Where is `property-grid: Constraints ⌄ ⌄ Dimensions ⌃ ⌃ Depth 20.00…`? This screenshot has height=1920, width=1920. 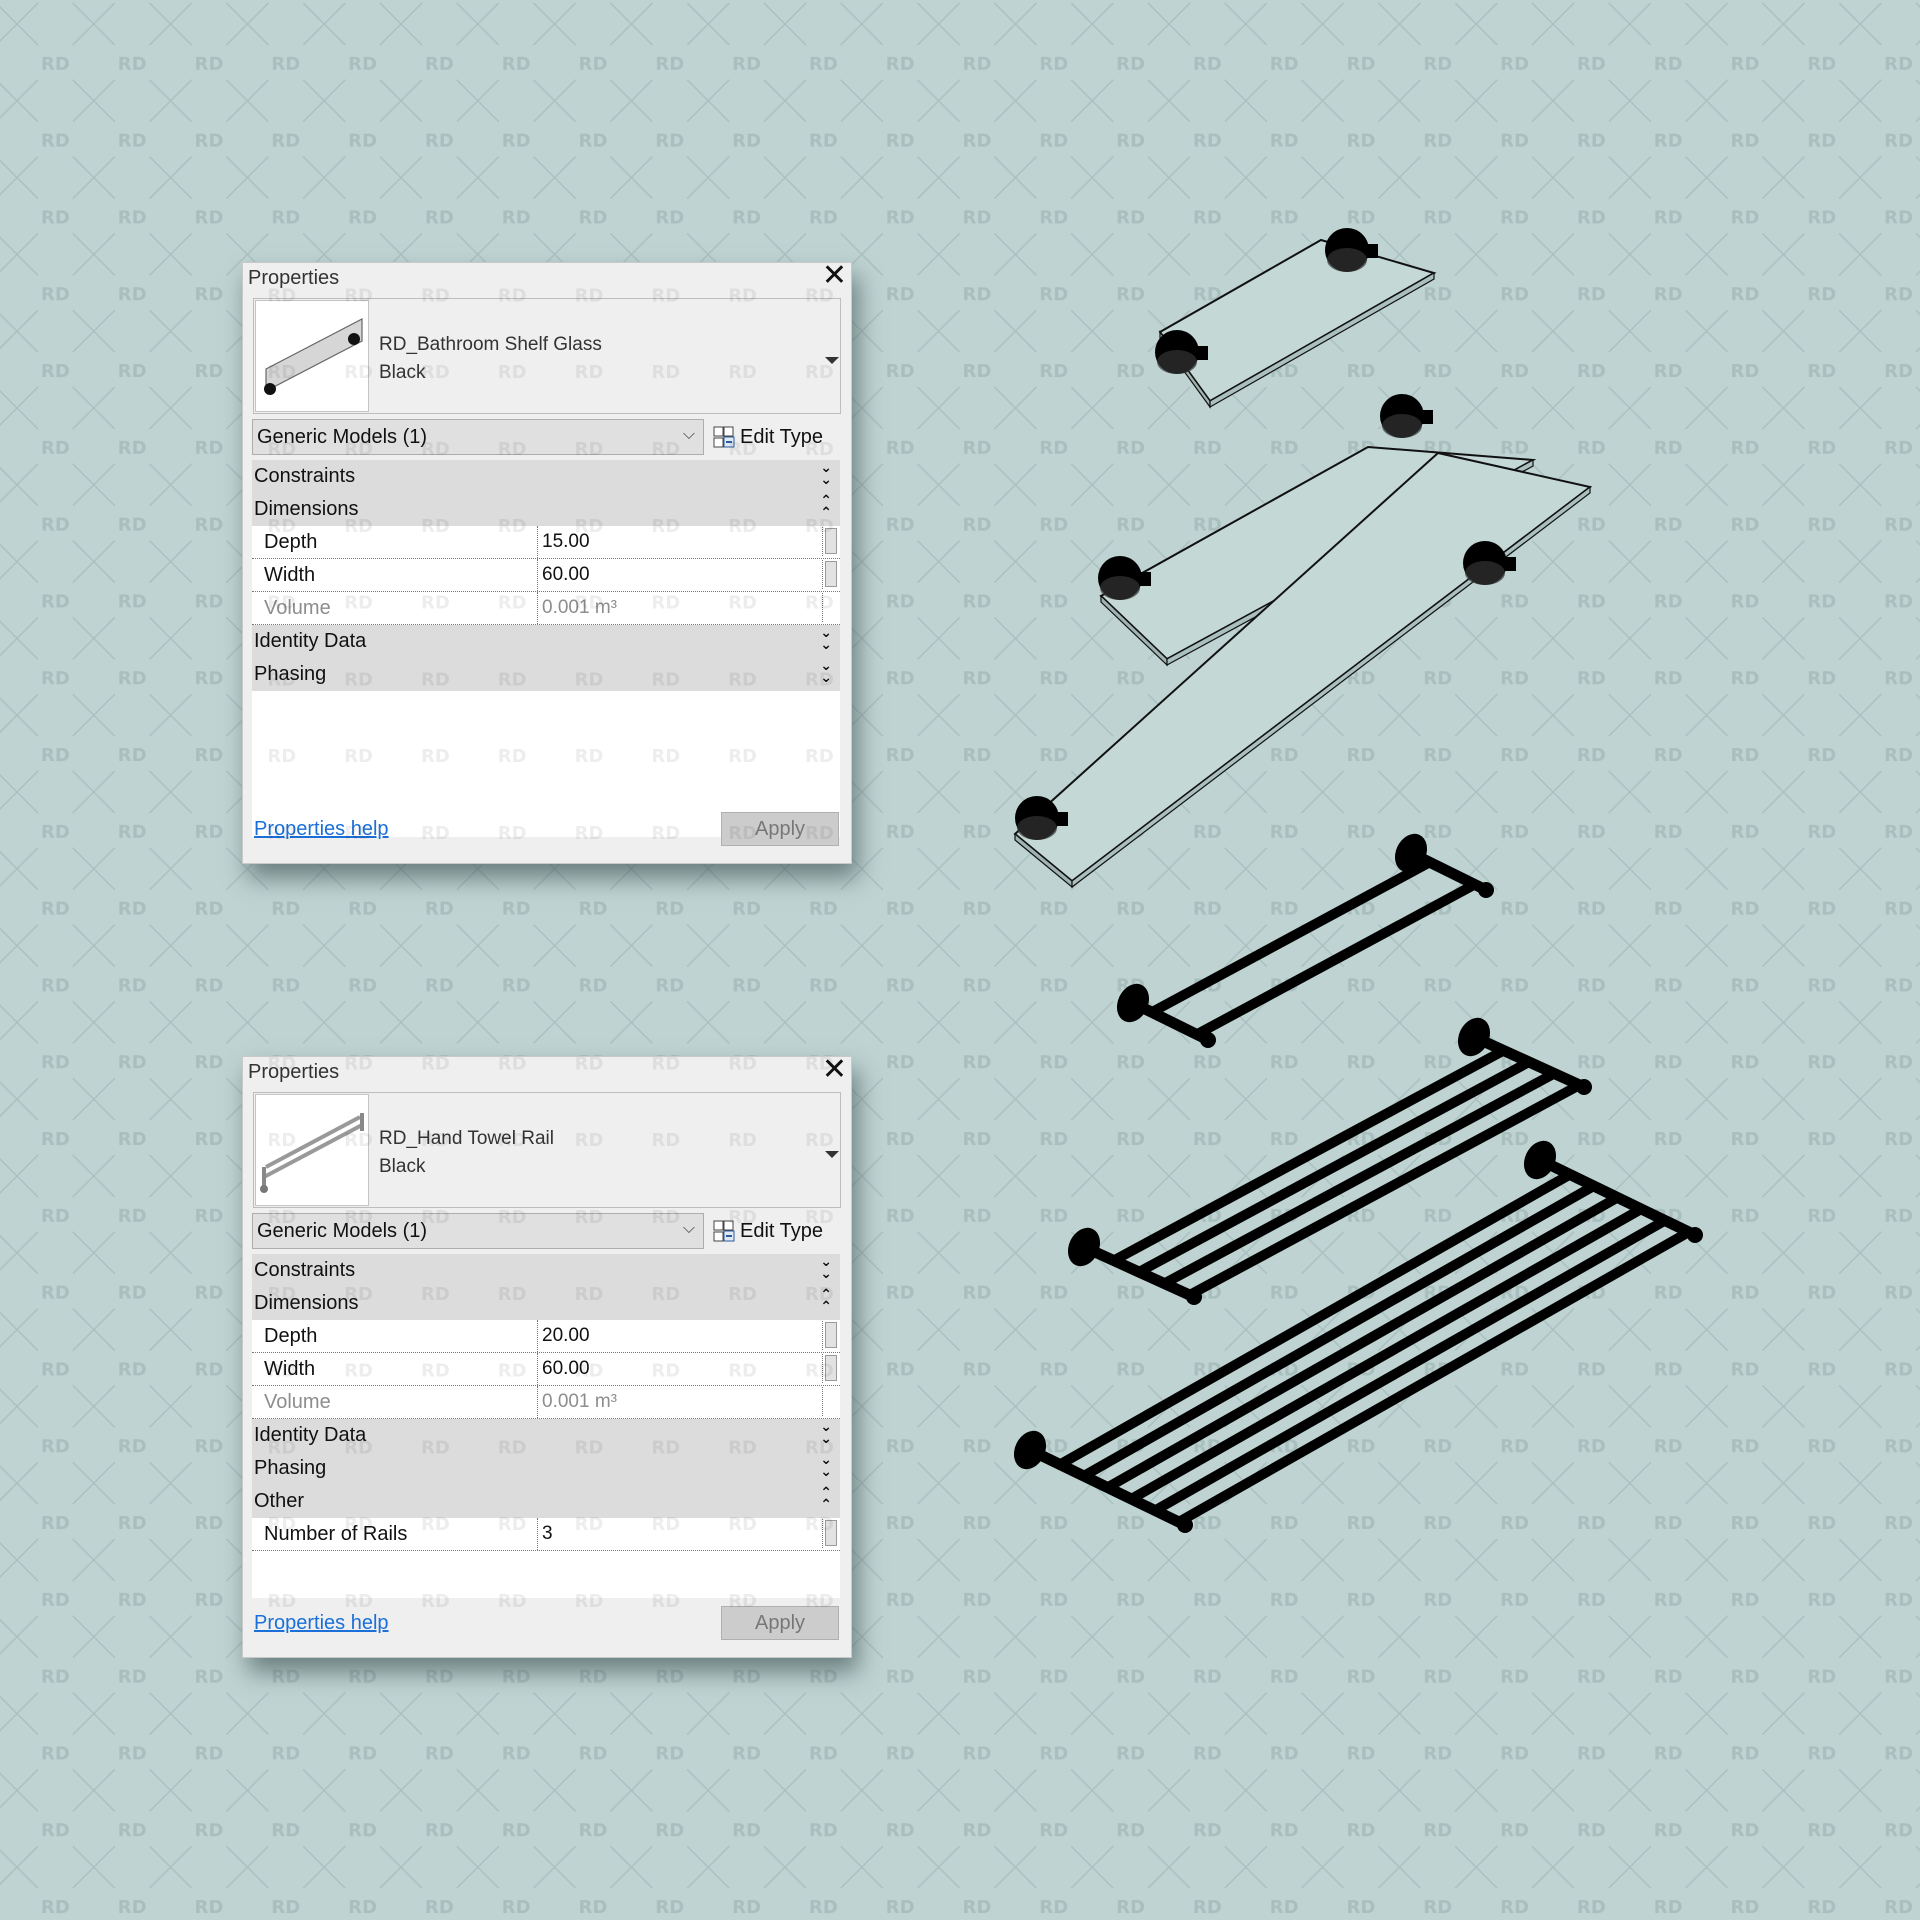 property-grid: Constraints ⌄ ⌄ Dimensions ⌃ ⌃ Depth 20.00… is located at coordinates (546, 1426).